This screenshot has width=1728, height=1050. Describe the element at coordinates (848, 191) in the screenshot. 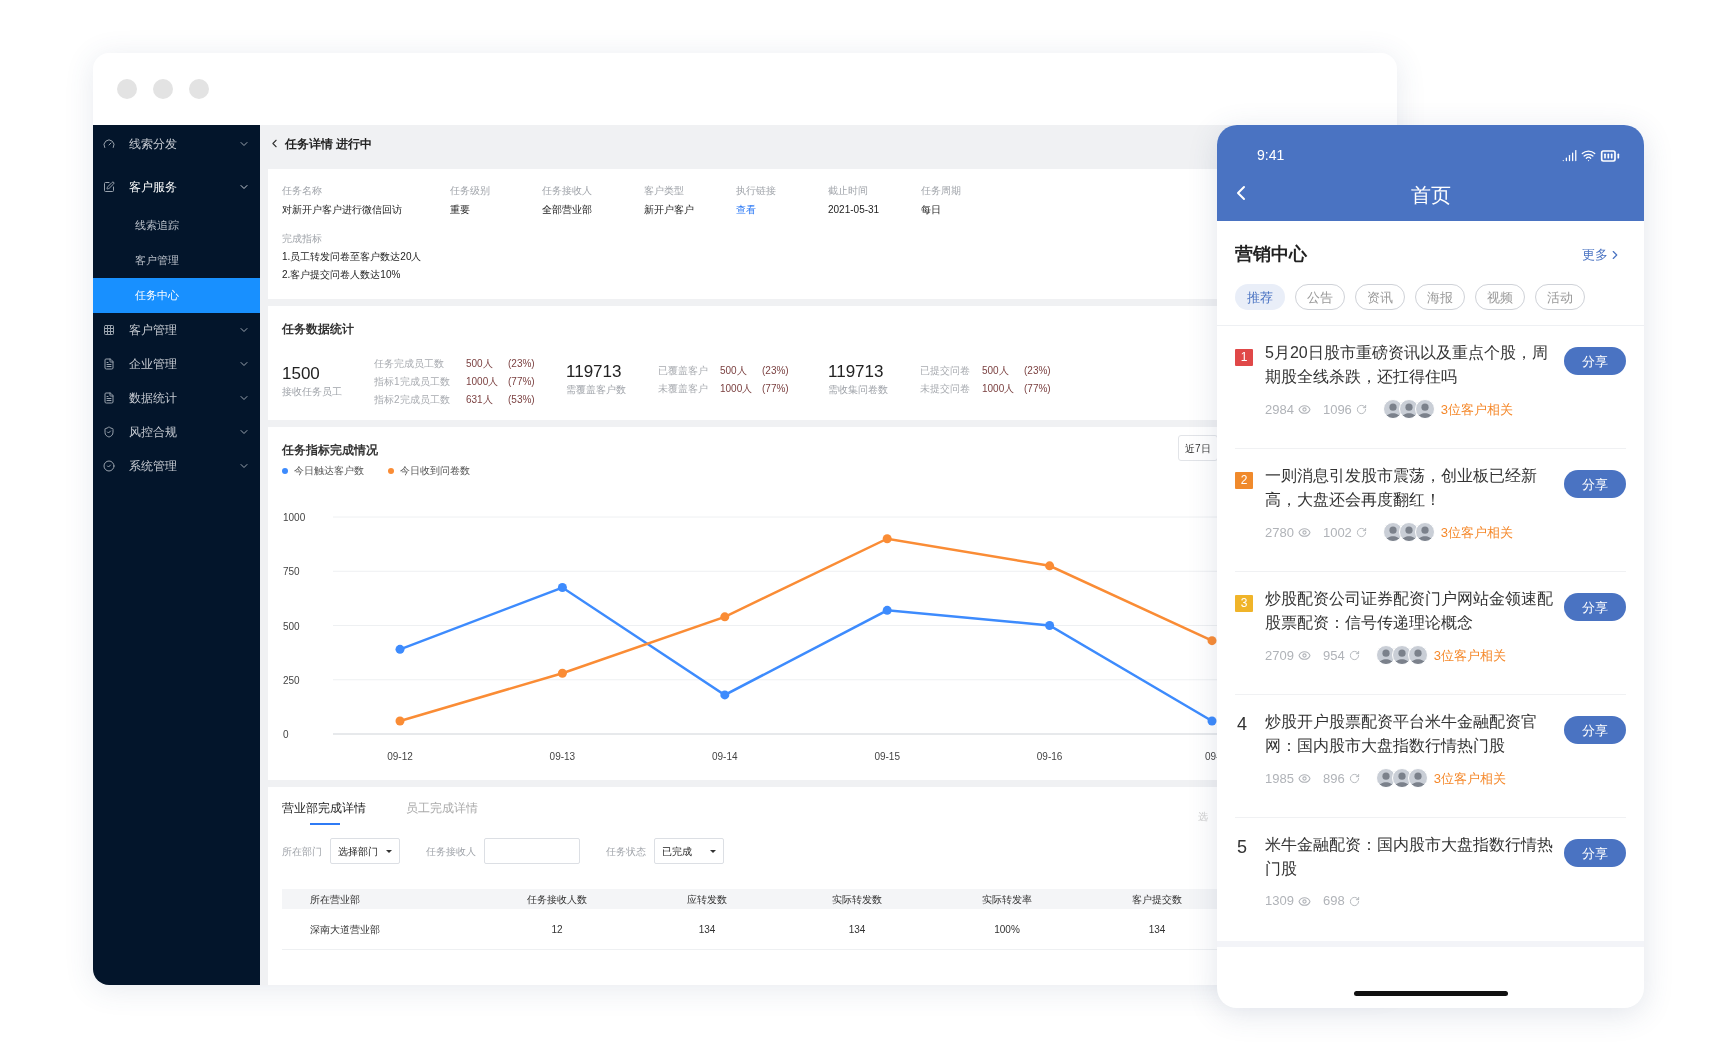

I see `field-label: 截止时间` at that location.